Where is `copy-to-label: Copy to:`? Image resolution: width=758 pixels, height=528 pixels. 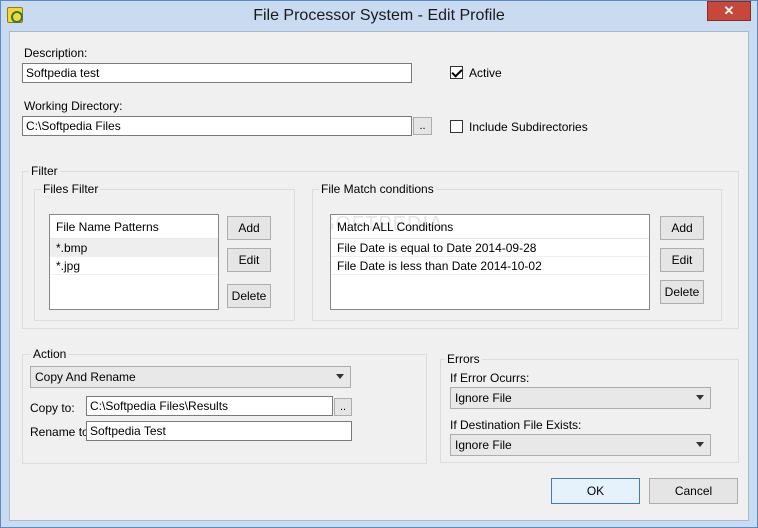
copy-to-label: Copy to: is located at coordinates (52, 408).